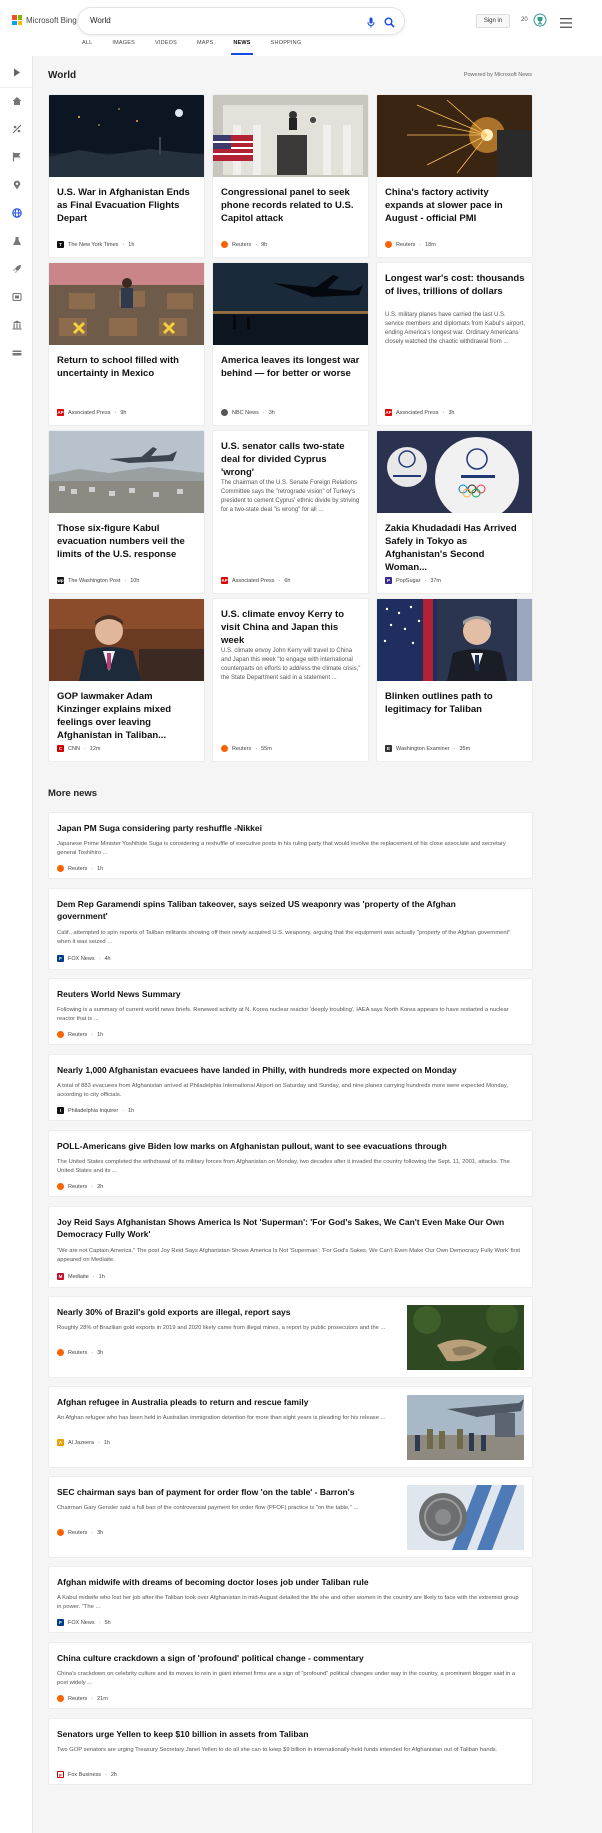  Describe the element at coordinates (16, 184) in the screenshot. I see `location-icon` at that location.